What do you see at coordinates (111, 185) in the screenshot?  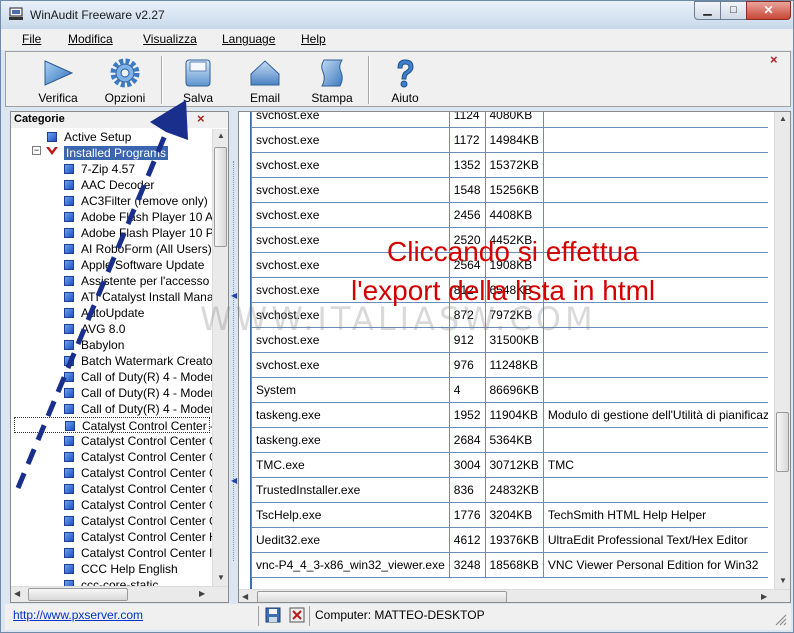 I see `tree-item: AAC Decoder` at bounding box center [111, 185].